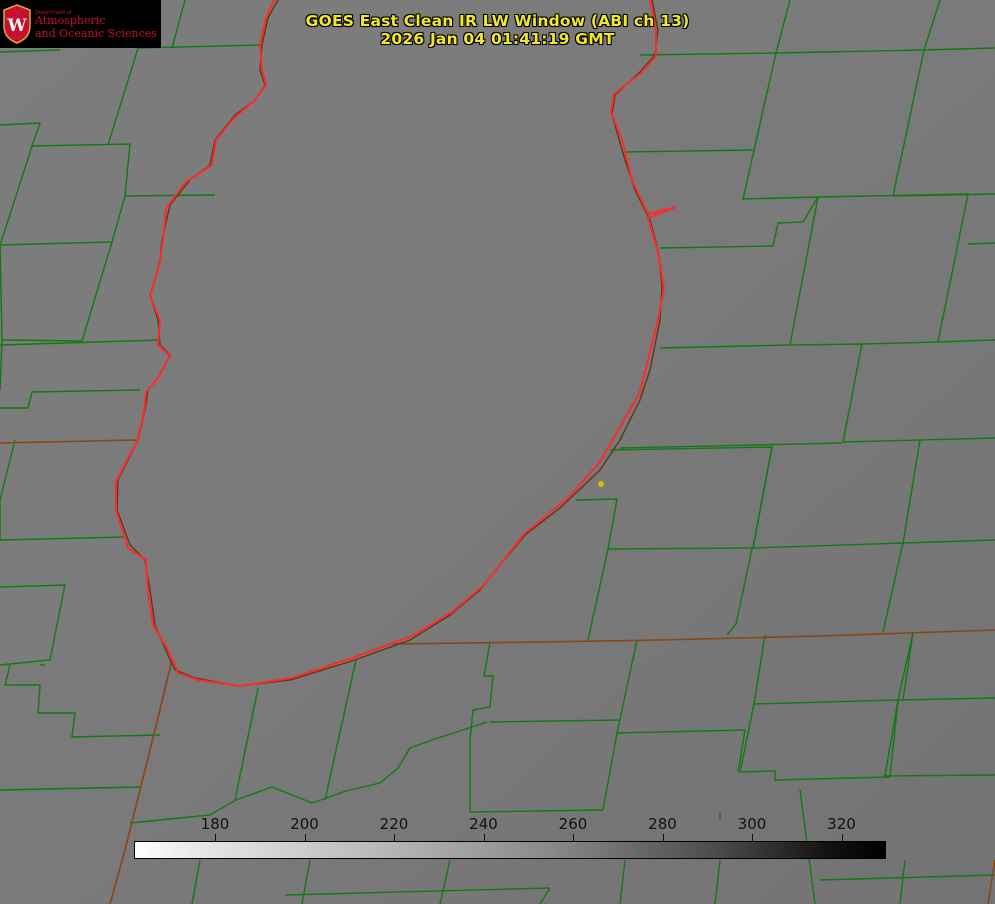 The image size is (995, 904). Describe the element at coordinates (483, 824) in the screenshot. I see `colorbar-tick-label: 240` at that location.